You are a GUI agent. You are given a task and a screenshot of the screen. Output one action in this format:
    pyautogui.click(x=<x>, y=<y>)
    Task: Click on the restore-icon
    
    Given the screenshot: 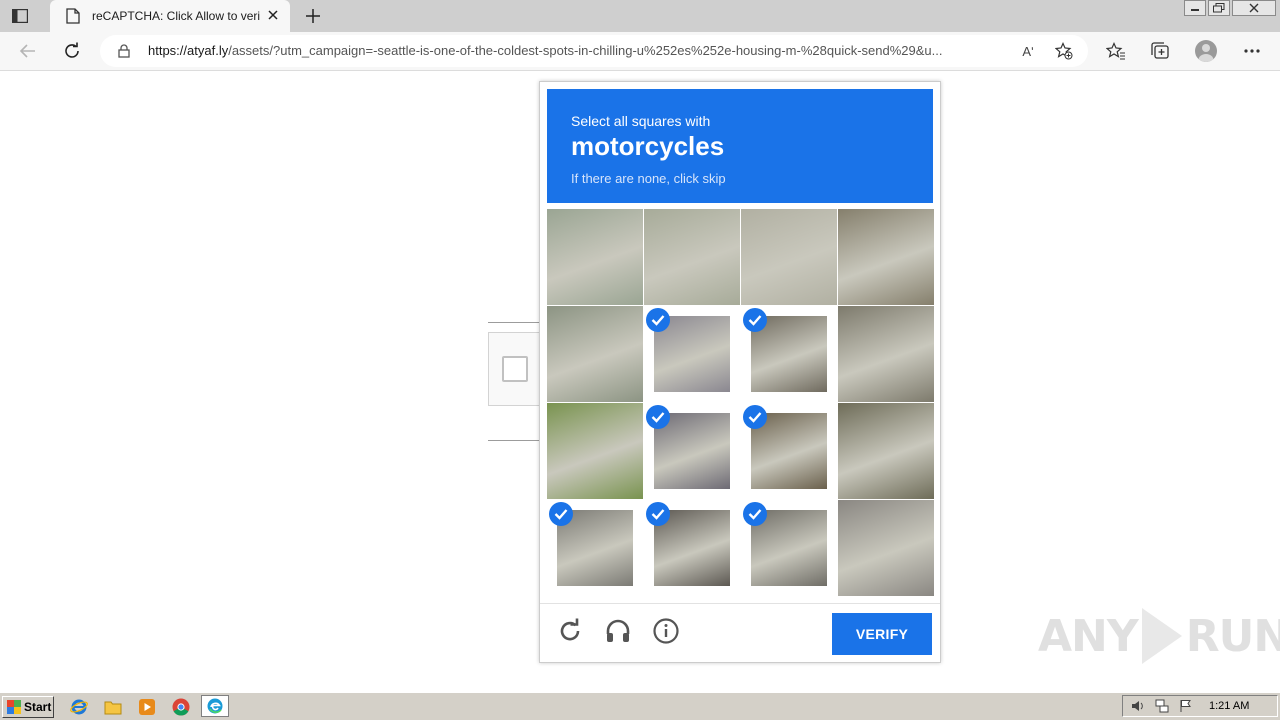 What is the action you would take?
    pyautogui.click(x=1219, y=8)
    